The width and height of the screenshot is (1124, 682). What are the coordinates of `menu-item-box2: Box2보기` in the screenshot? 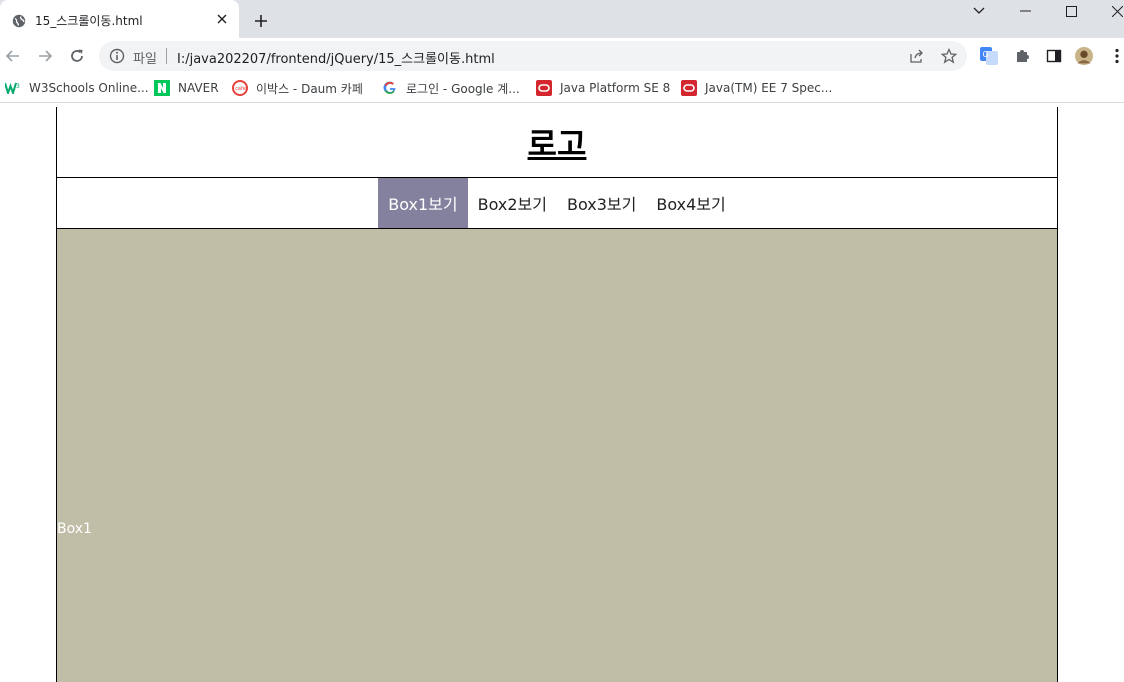 It's located at (512, 203).